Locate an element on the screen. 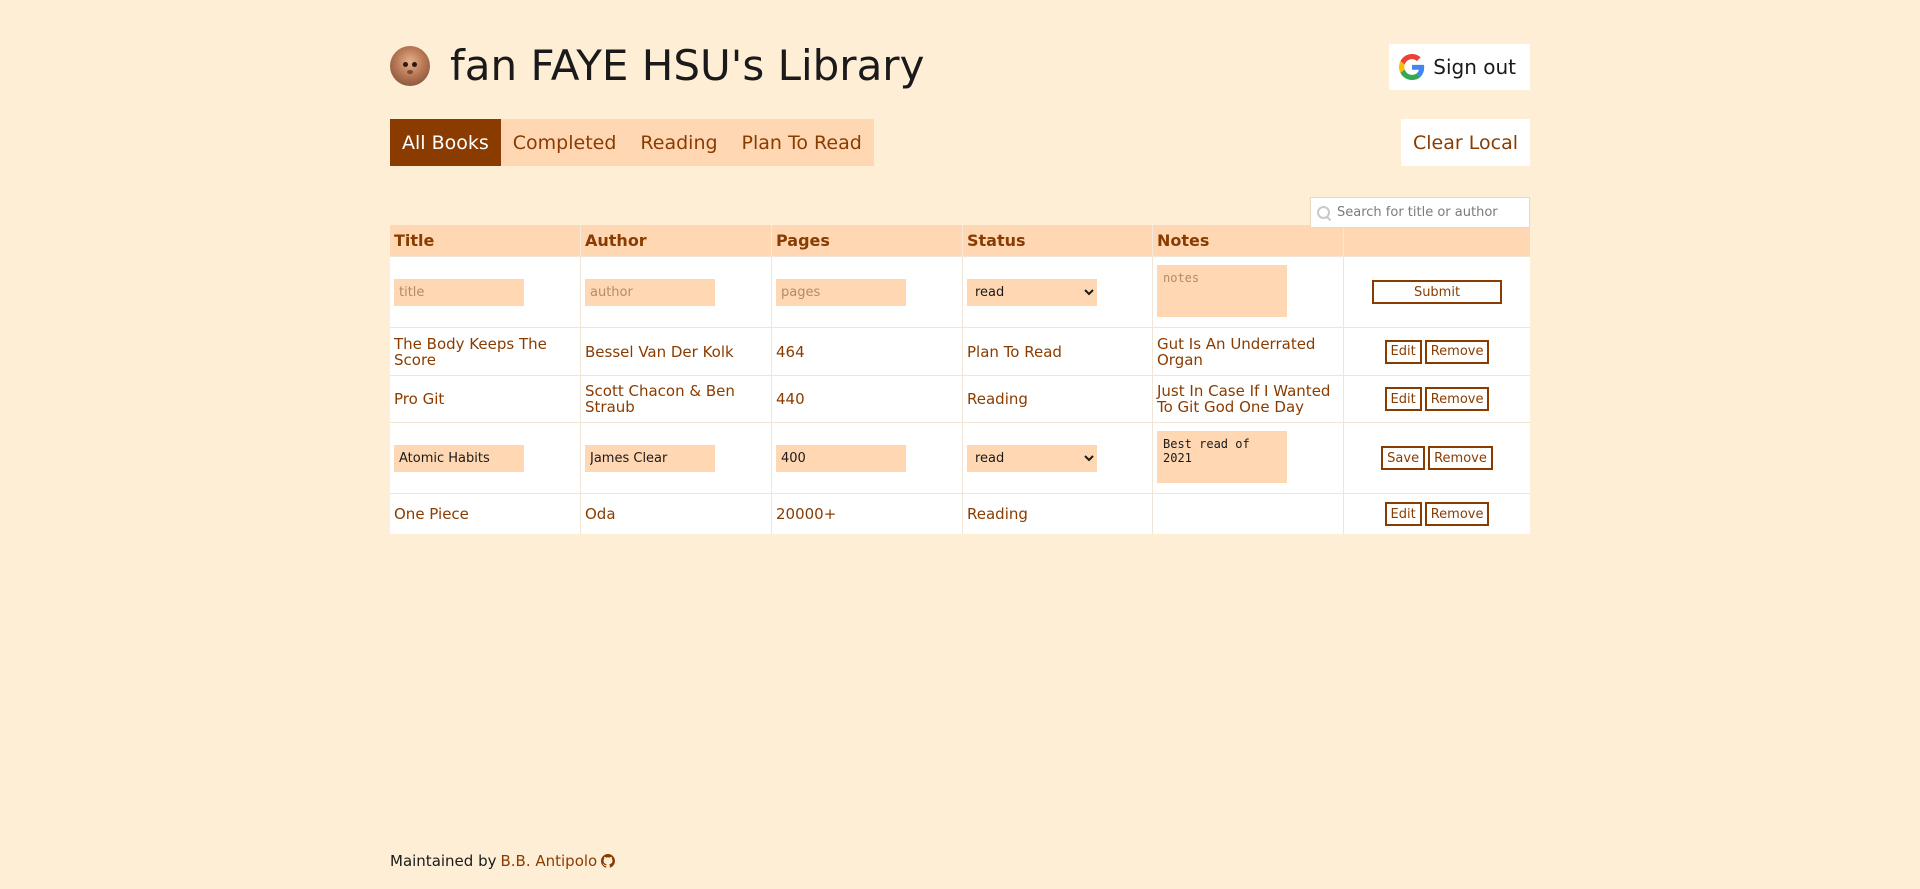 The height and width of the screenshot is (889, 1920). edit-pages-input is located at coordinates (841, 458).